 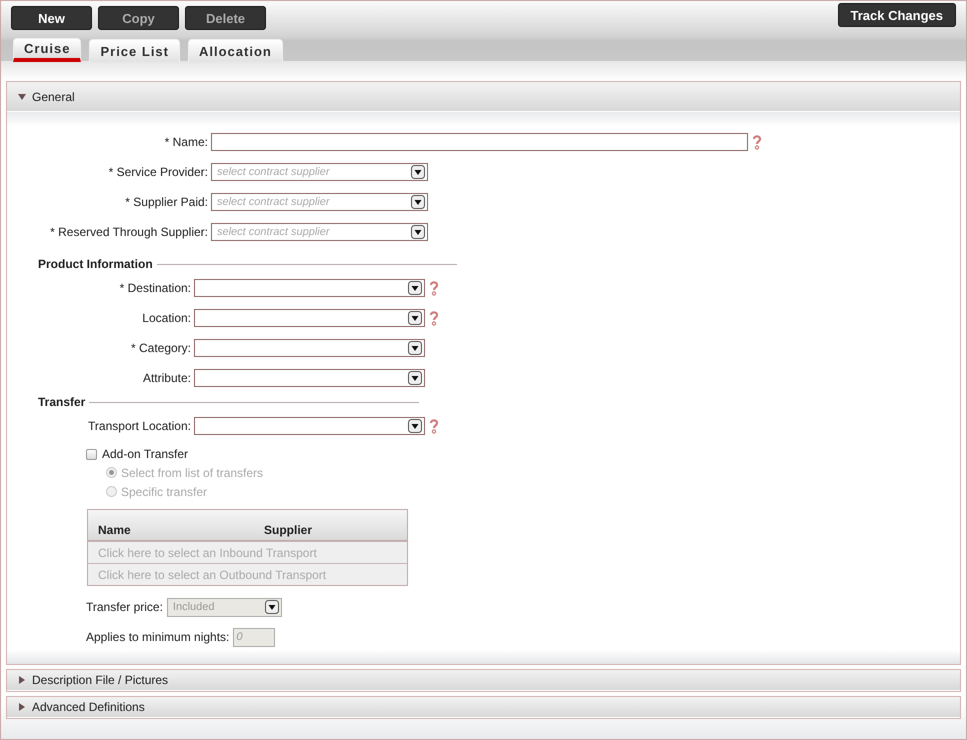 What do you see at coordinates (483, 680) in the screenshot?
I see `section-header: Description File / Pictures` at bounding box center [483, 680].